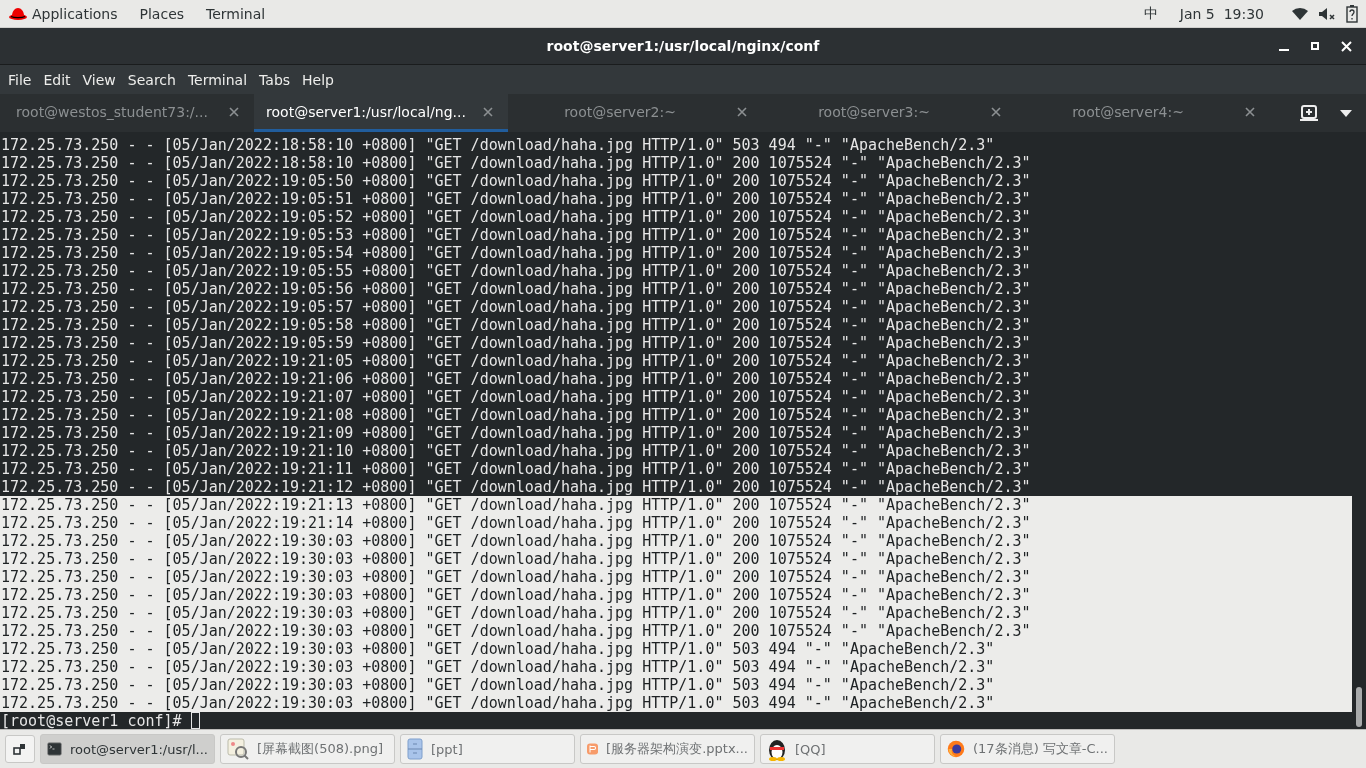 Image resolution: width=1366 pixels, height=768 pixels. I want to click on log-line: 172.25.73.250 - - [05/Jan/2022:18:58:10 +0800] "GET /download/haha.jpg HTTP/1.0" 503 494 "-" "ApacheBench/2.3", so click(498, 145).